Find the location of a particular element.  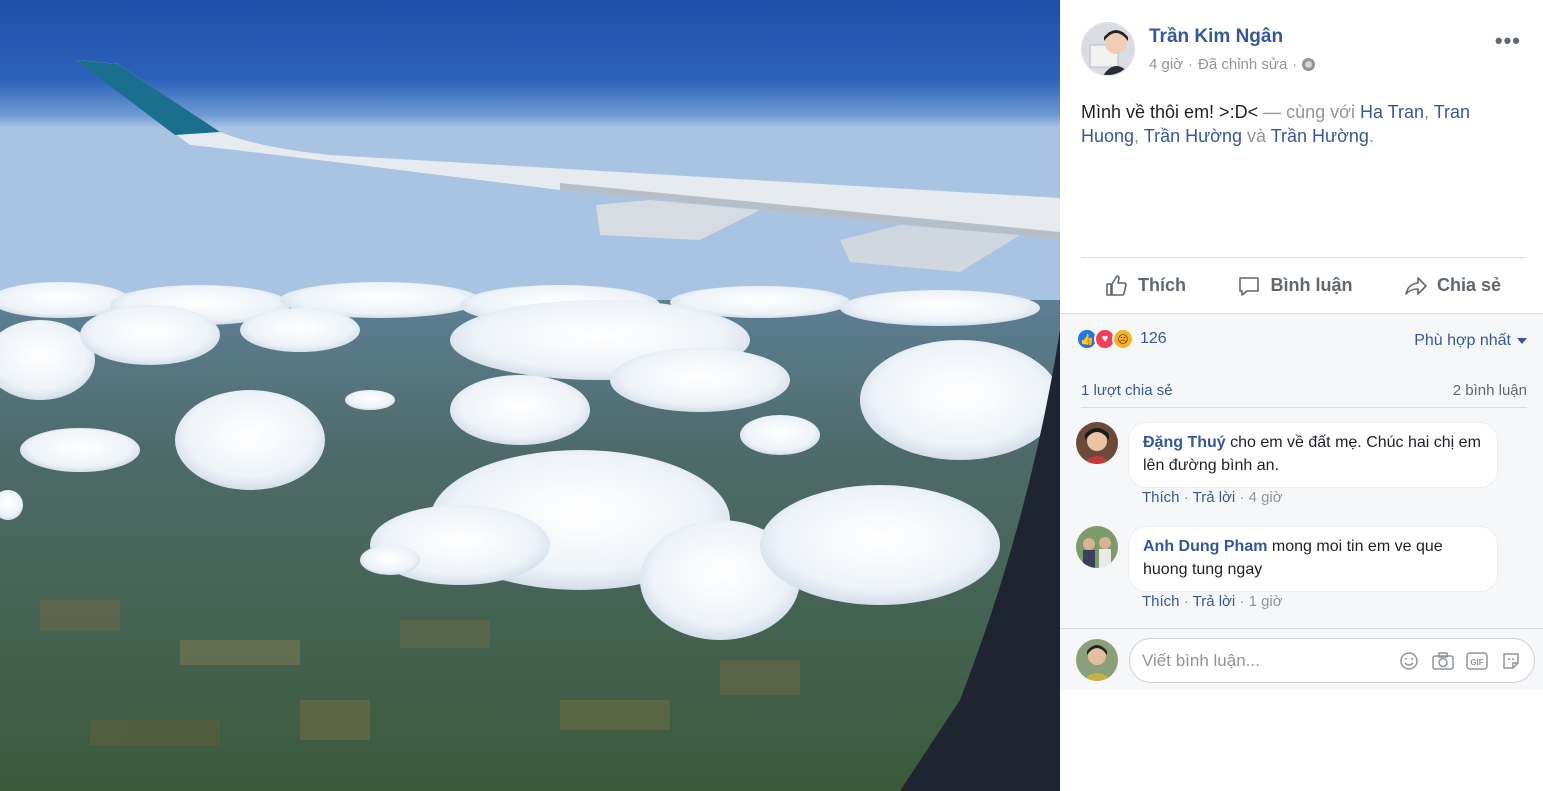

post-stats: 1 lượt chia sẻ 2 bình luận is located at coordinates (1304, 391).